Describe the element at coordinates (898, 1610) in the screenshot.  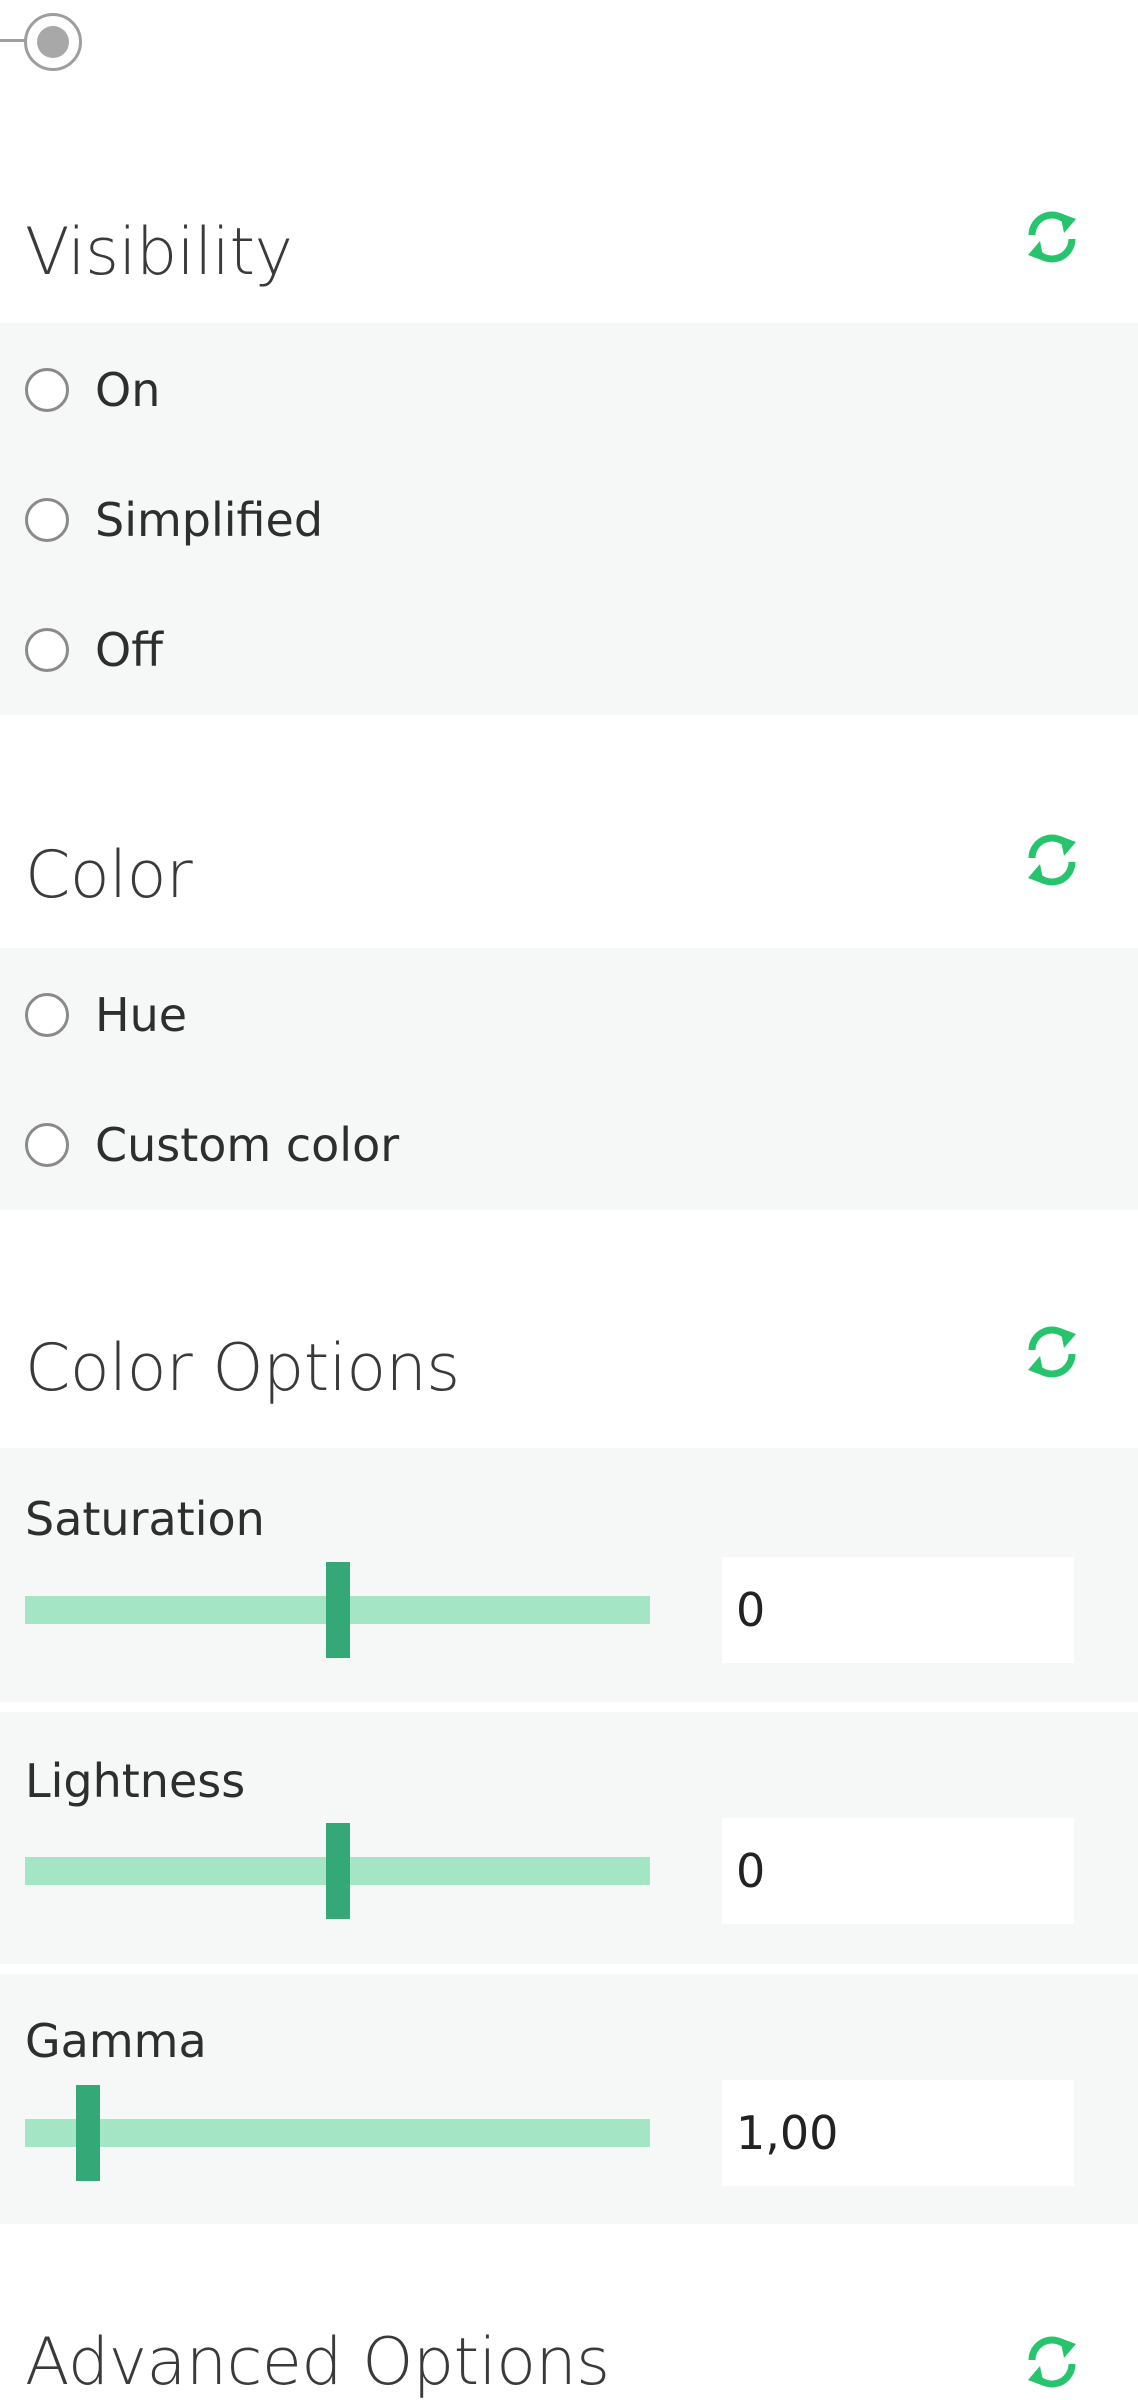
I see `saturation-value-input: 0` at that location.